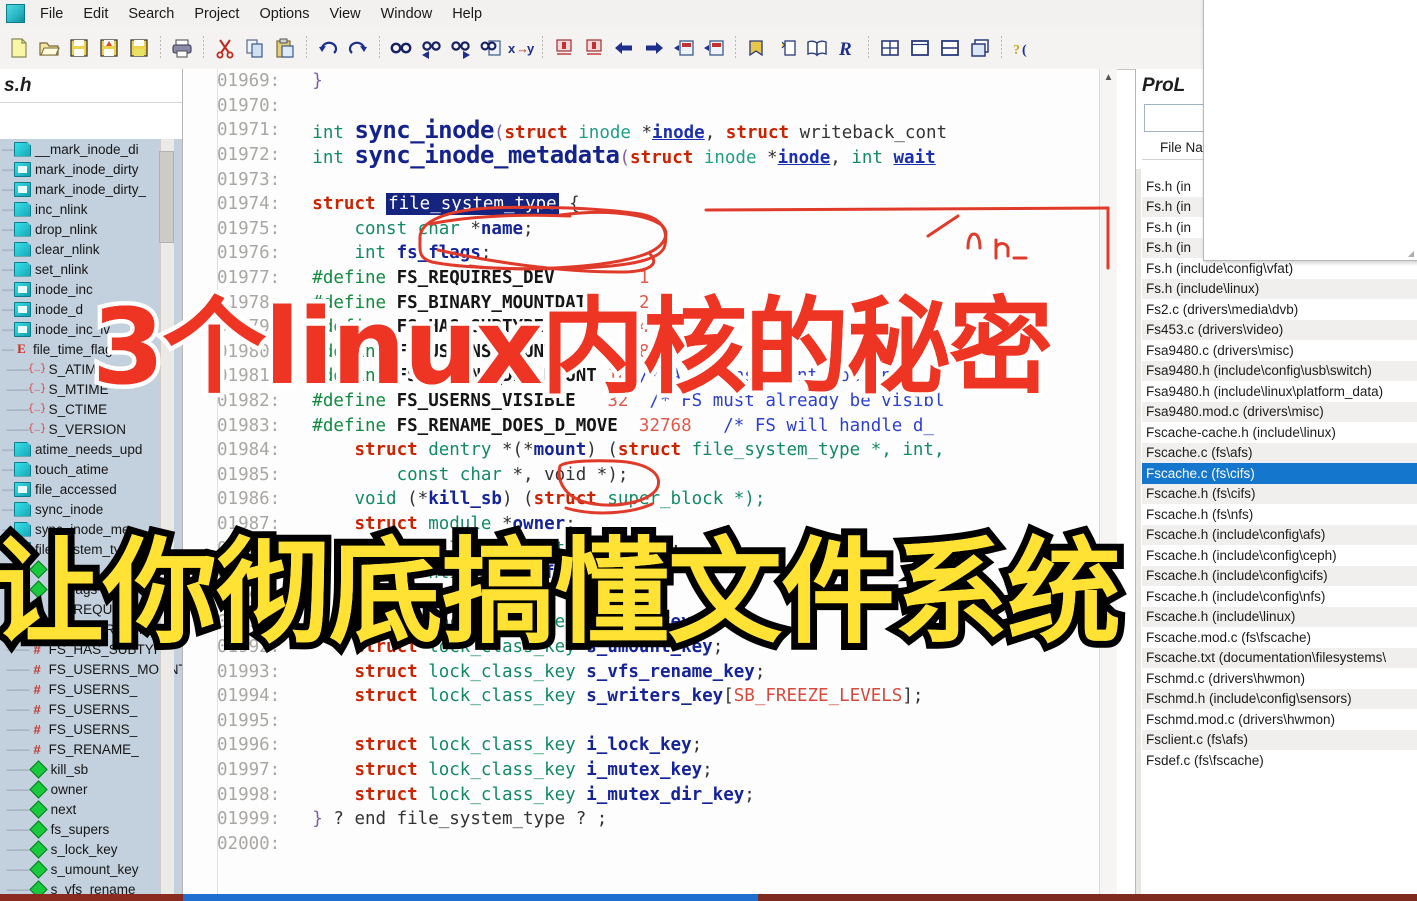 This screenshot has height=901, width=1417. What do you see at coordinates (91, 429) in the screenshot?
I see `symbol-list-item: —— {…} S_VERSION` at bounding box center [91, 429].